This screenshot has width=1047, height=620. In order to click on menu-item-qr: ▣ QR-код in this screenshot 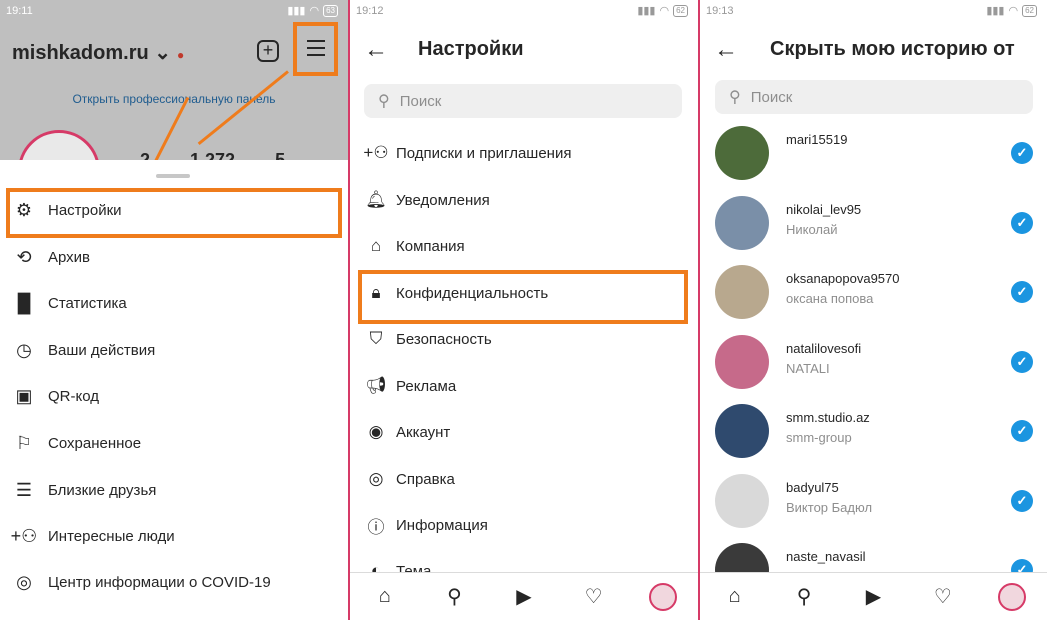, I will do `click(174, 396)`.